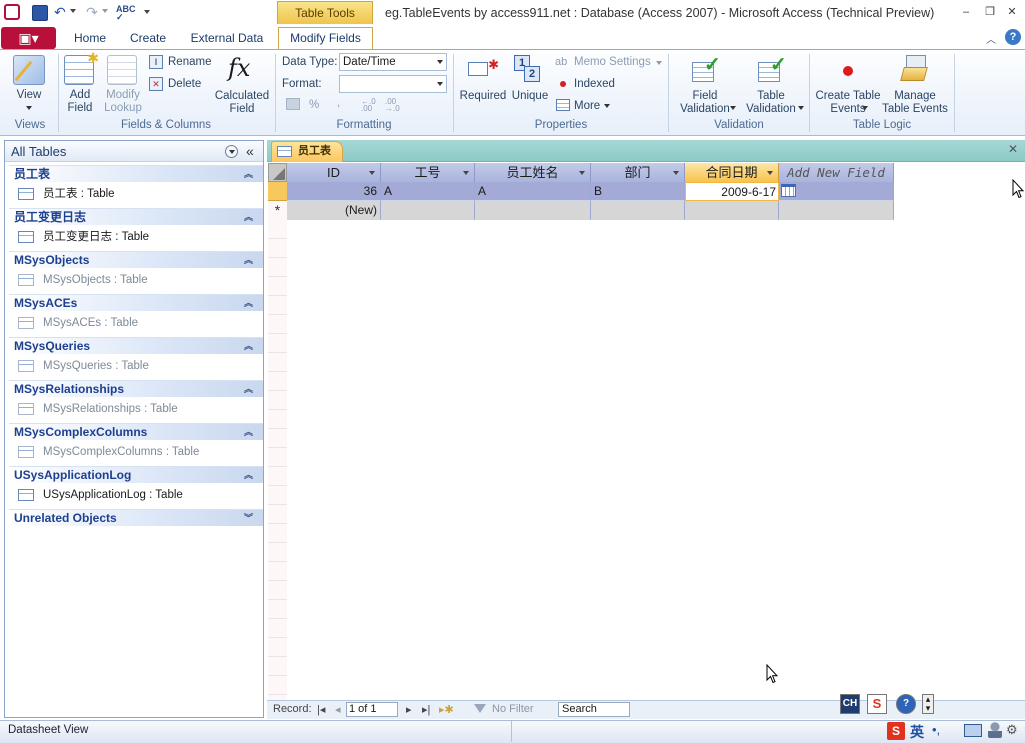 The image size is (1025, 743). Describe the element at coordinates (136, 345) in the screenshot. I see `nav-group-header: MSysQueries ︽` at that location.